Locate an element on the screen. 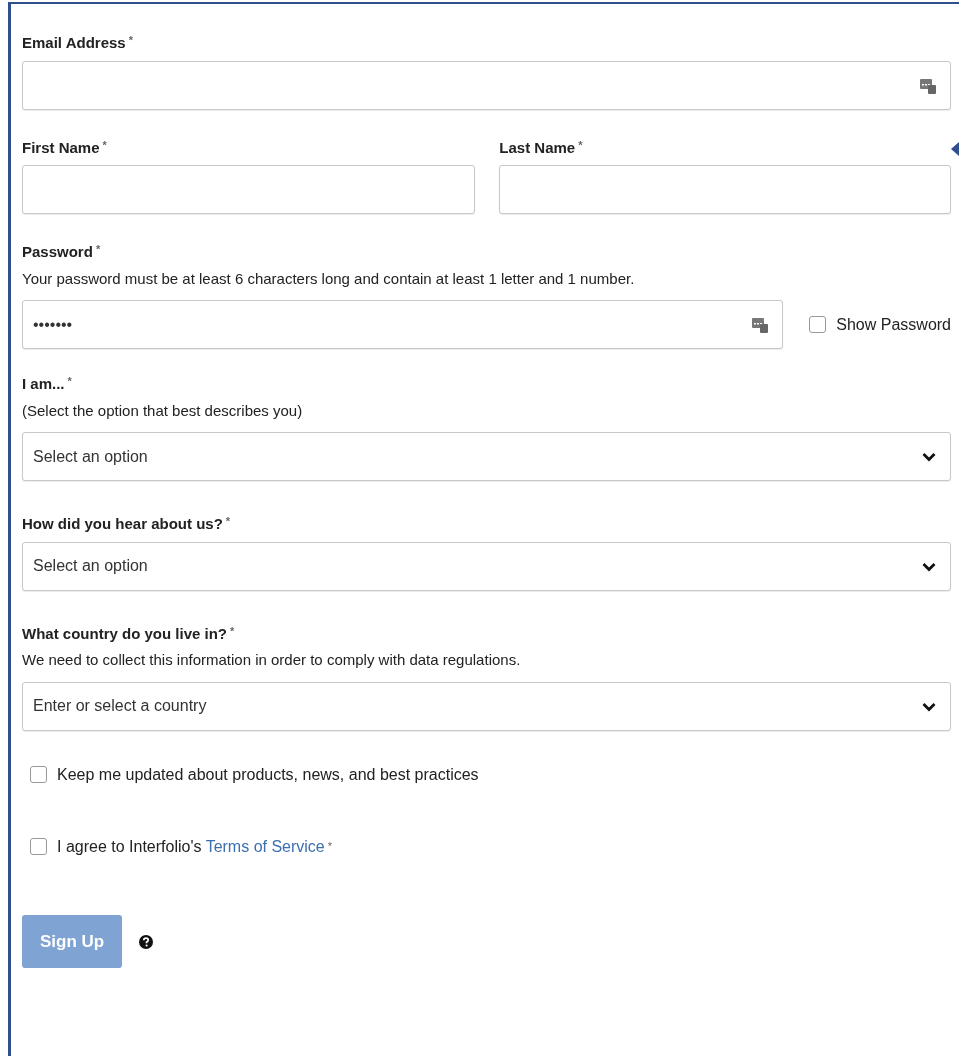  help-text: Your password must be at least 6 characters long and contain at least 1 letter and 1 number. is located at coordinates (329, 278).